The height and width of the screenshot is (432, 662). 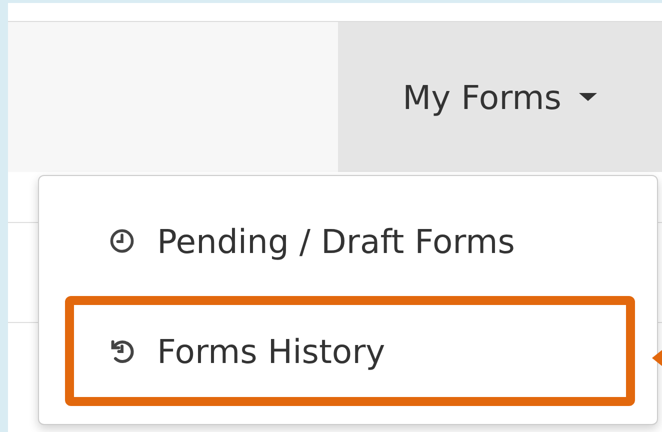 I want to click on history-icon, so click(x=122, y=351).